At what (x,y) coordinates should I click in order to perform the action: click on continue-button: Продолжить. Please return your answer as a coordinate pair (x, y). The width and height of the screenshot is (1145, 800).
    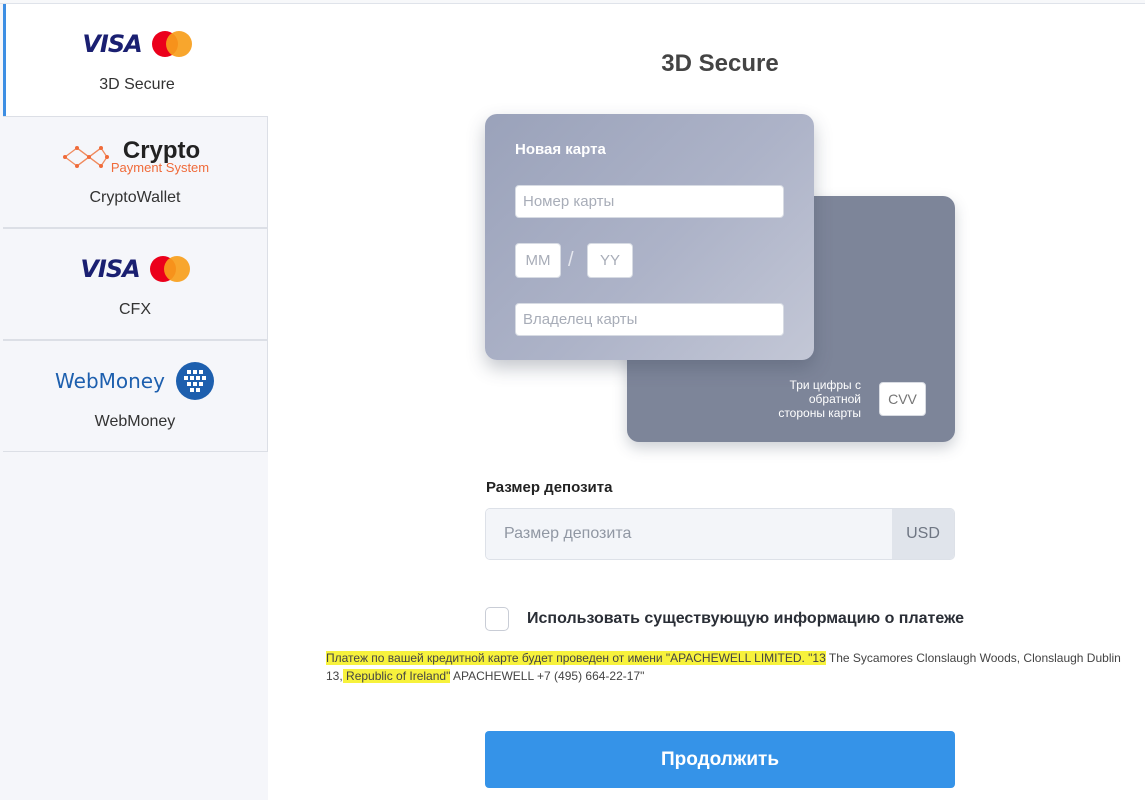
    Looking at the image, I should click on (720, 759).